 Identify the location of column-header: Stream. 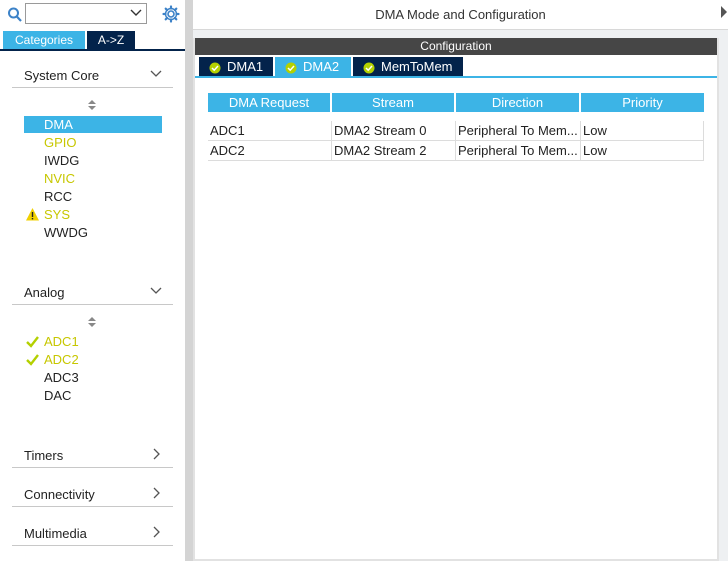
(393, 102).